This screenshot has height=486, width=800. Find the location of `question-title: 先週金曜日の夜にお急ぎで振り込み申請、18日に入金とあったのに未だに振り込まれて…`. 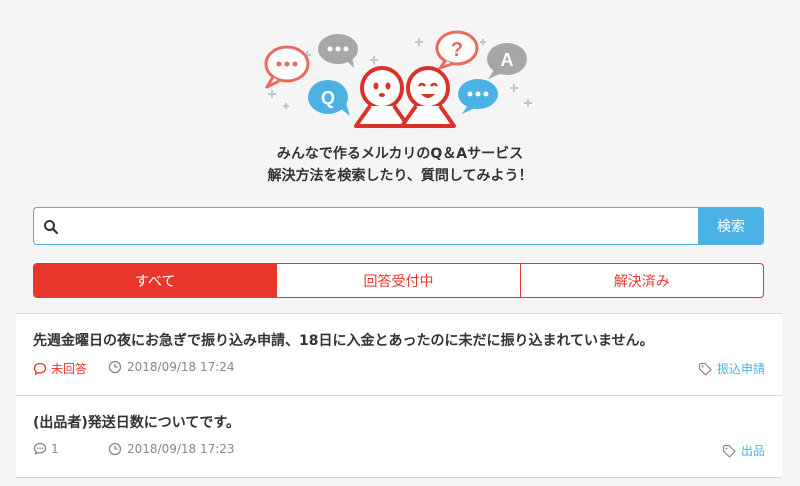

question-title: 先週金曜日の夜にお急ぎで振り込み申請、18日に入金とあったのに未だに振り込まれて… is located at coordinates (343, 340).